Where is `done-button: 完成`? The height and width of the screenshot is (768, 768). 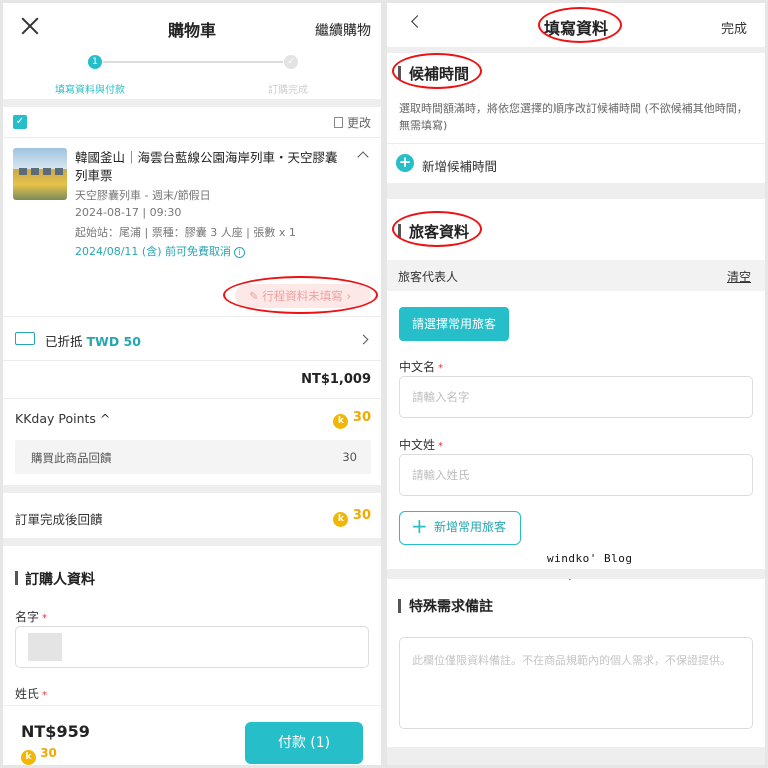
done-button: 完成 is located at coordinates (734, 27).